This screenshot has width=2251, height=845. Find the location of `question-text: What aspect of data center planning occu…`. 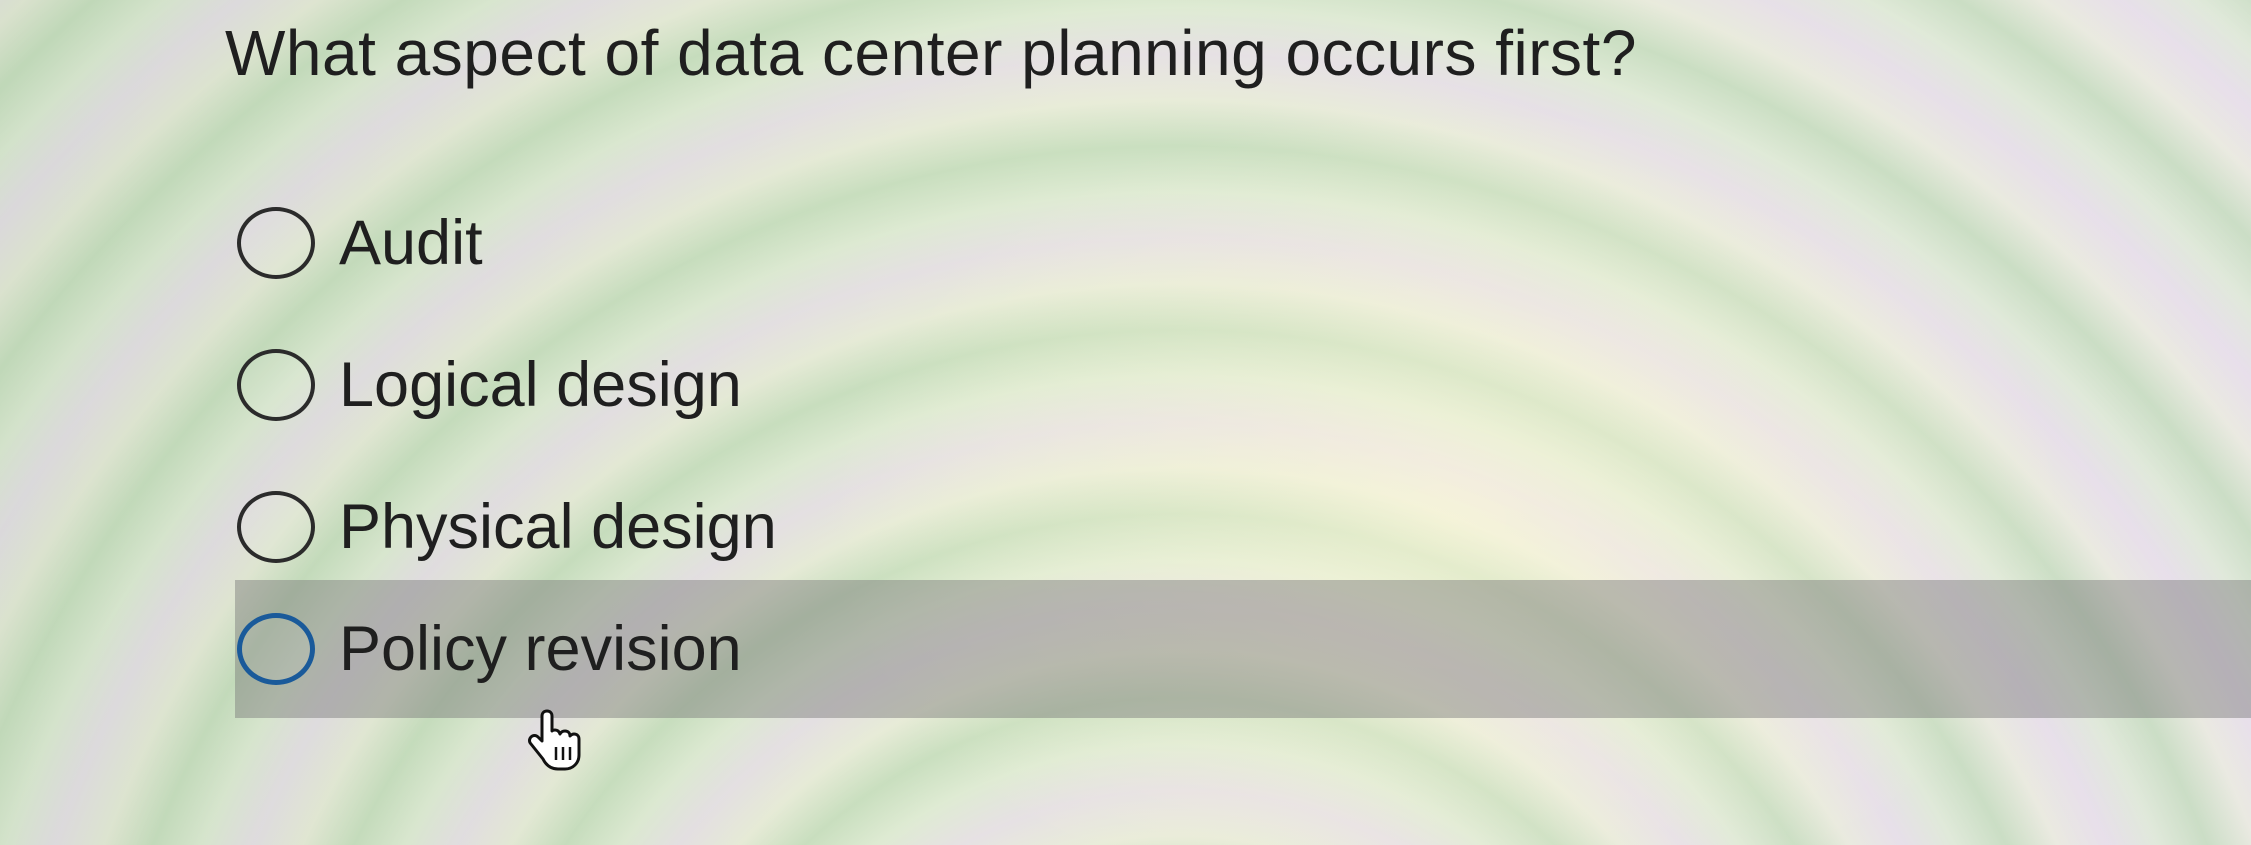

question-text: What aspect of data center planning occu… is located at coordinates (931, 53).